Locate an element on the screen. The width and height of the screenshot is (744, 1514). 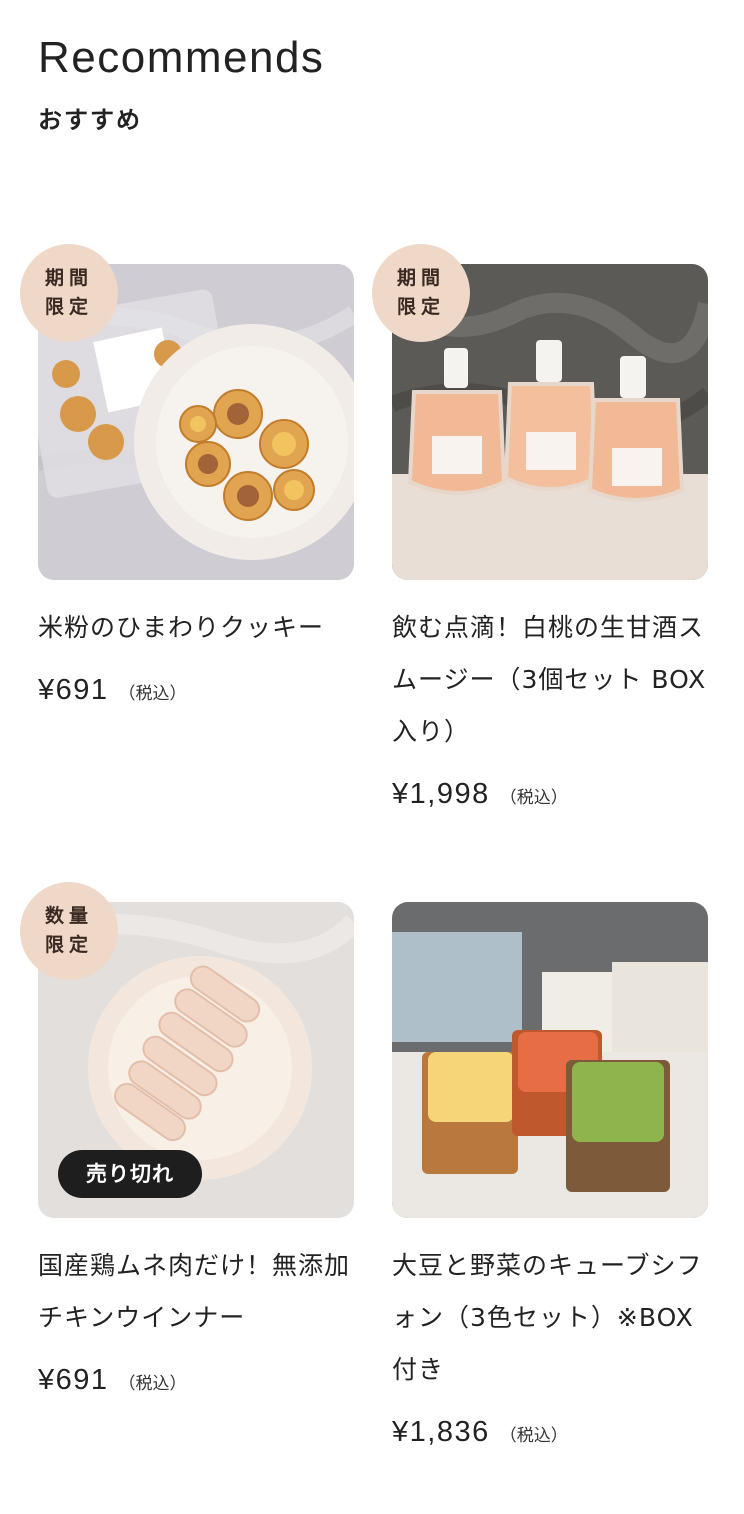
product-card: 期間 限定 米粉のひまわりクッキー ¥691 （税込） is located at coordinates (187, 475).